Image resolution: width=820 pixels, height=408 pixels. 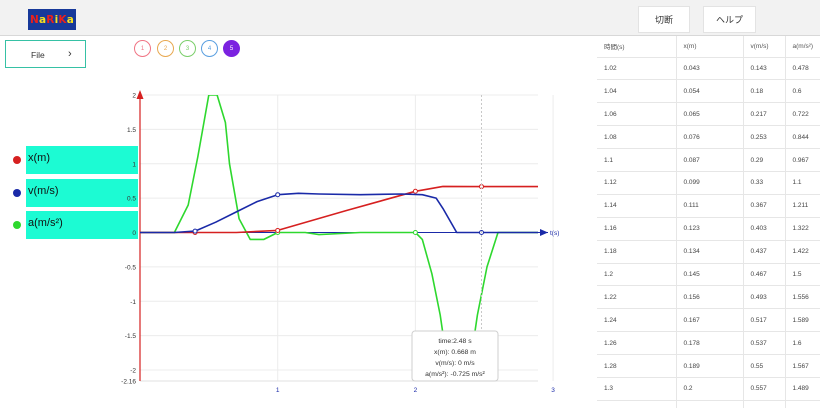 What do you see at coordinates (802, 91) in the screenshot?
I see `table-cell: 0.6` at bounding box center [802, 91].